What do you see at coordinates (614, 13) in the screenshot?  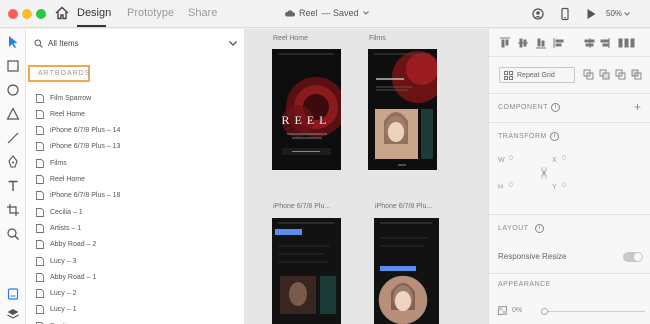 I see `zoom-level: 50%` at bounding box center [614, 13].